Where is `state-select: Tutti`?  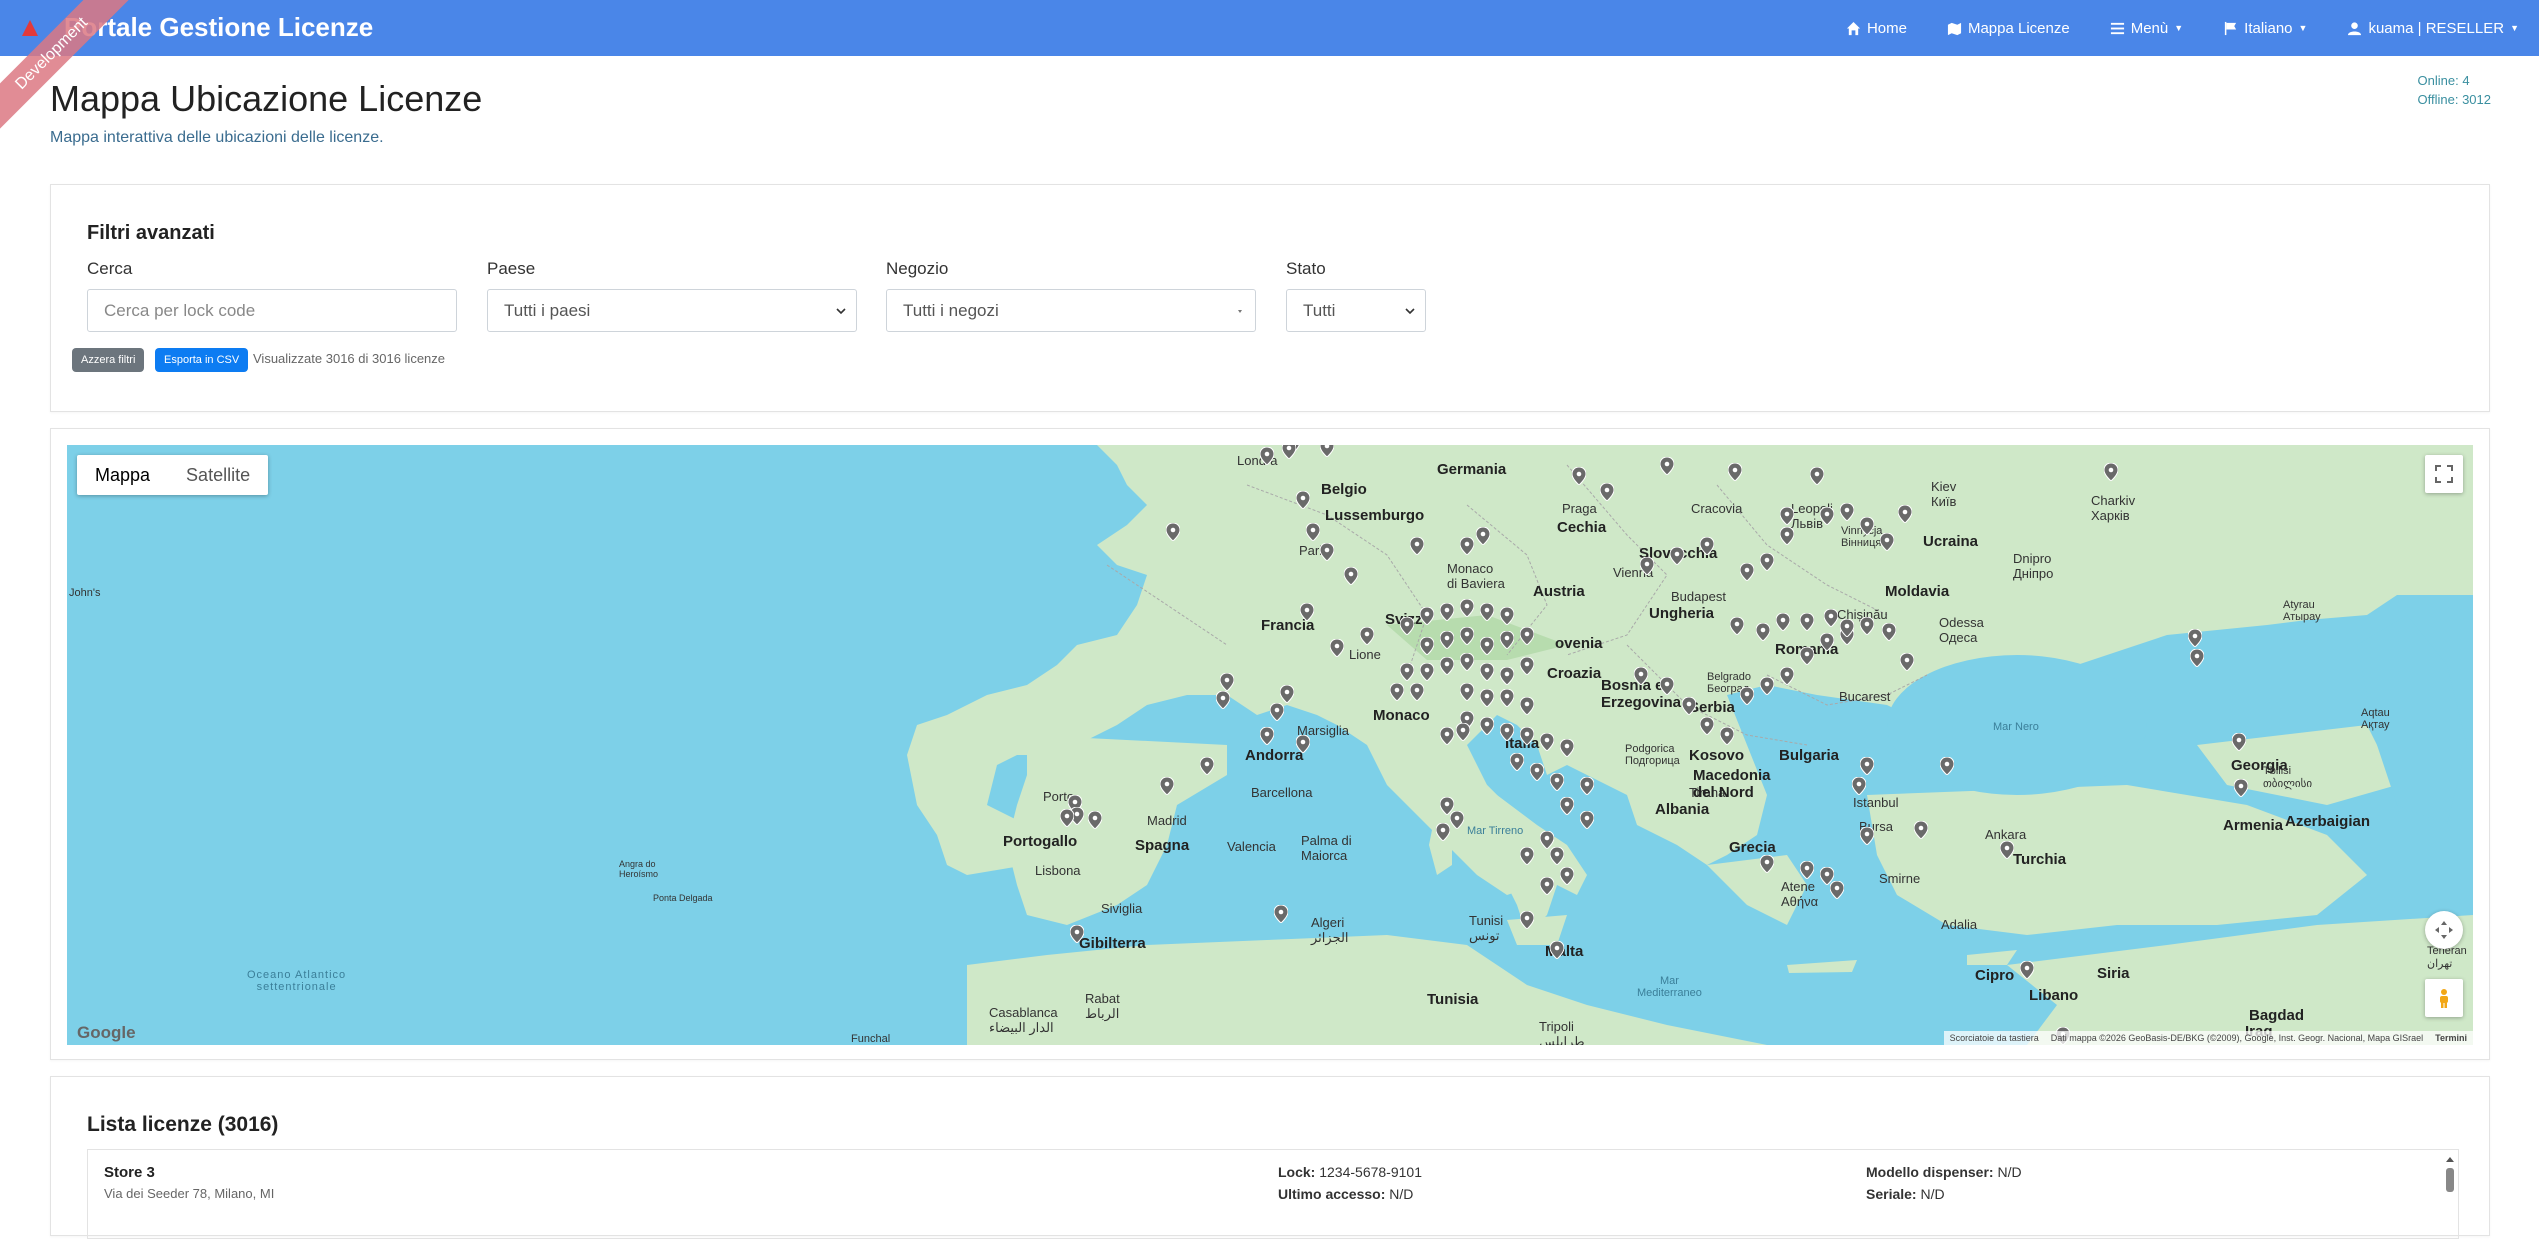
state-select: Tutti is located at coordinates (1356, 310).